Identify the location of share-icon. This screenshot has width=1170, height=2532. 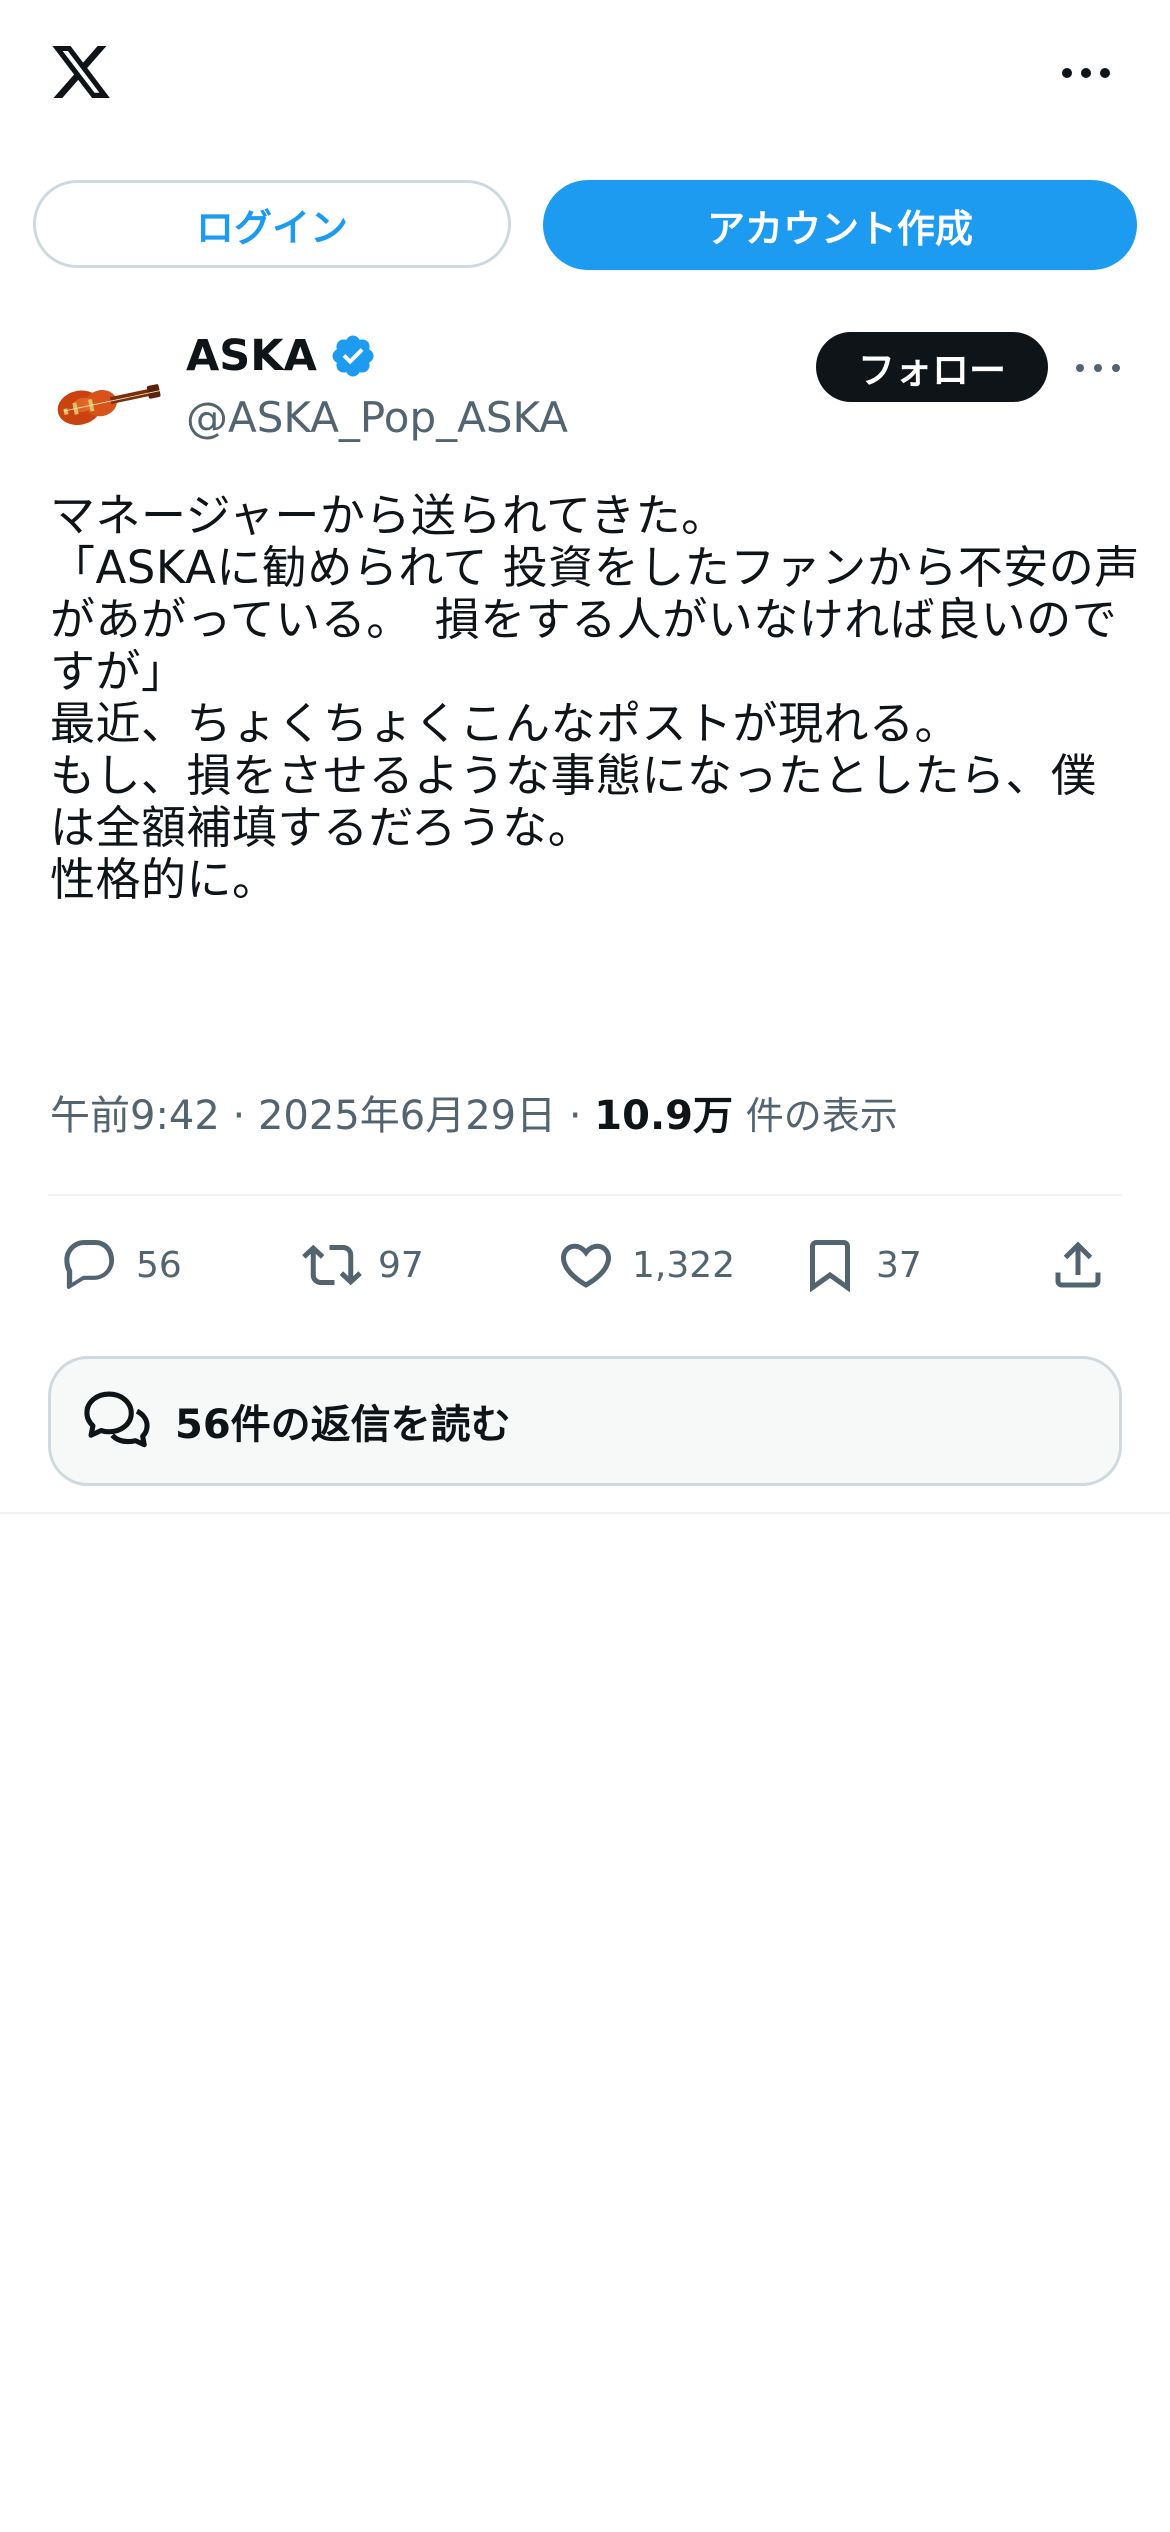
(1078, 1264).